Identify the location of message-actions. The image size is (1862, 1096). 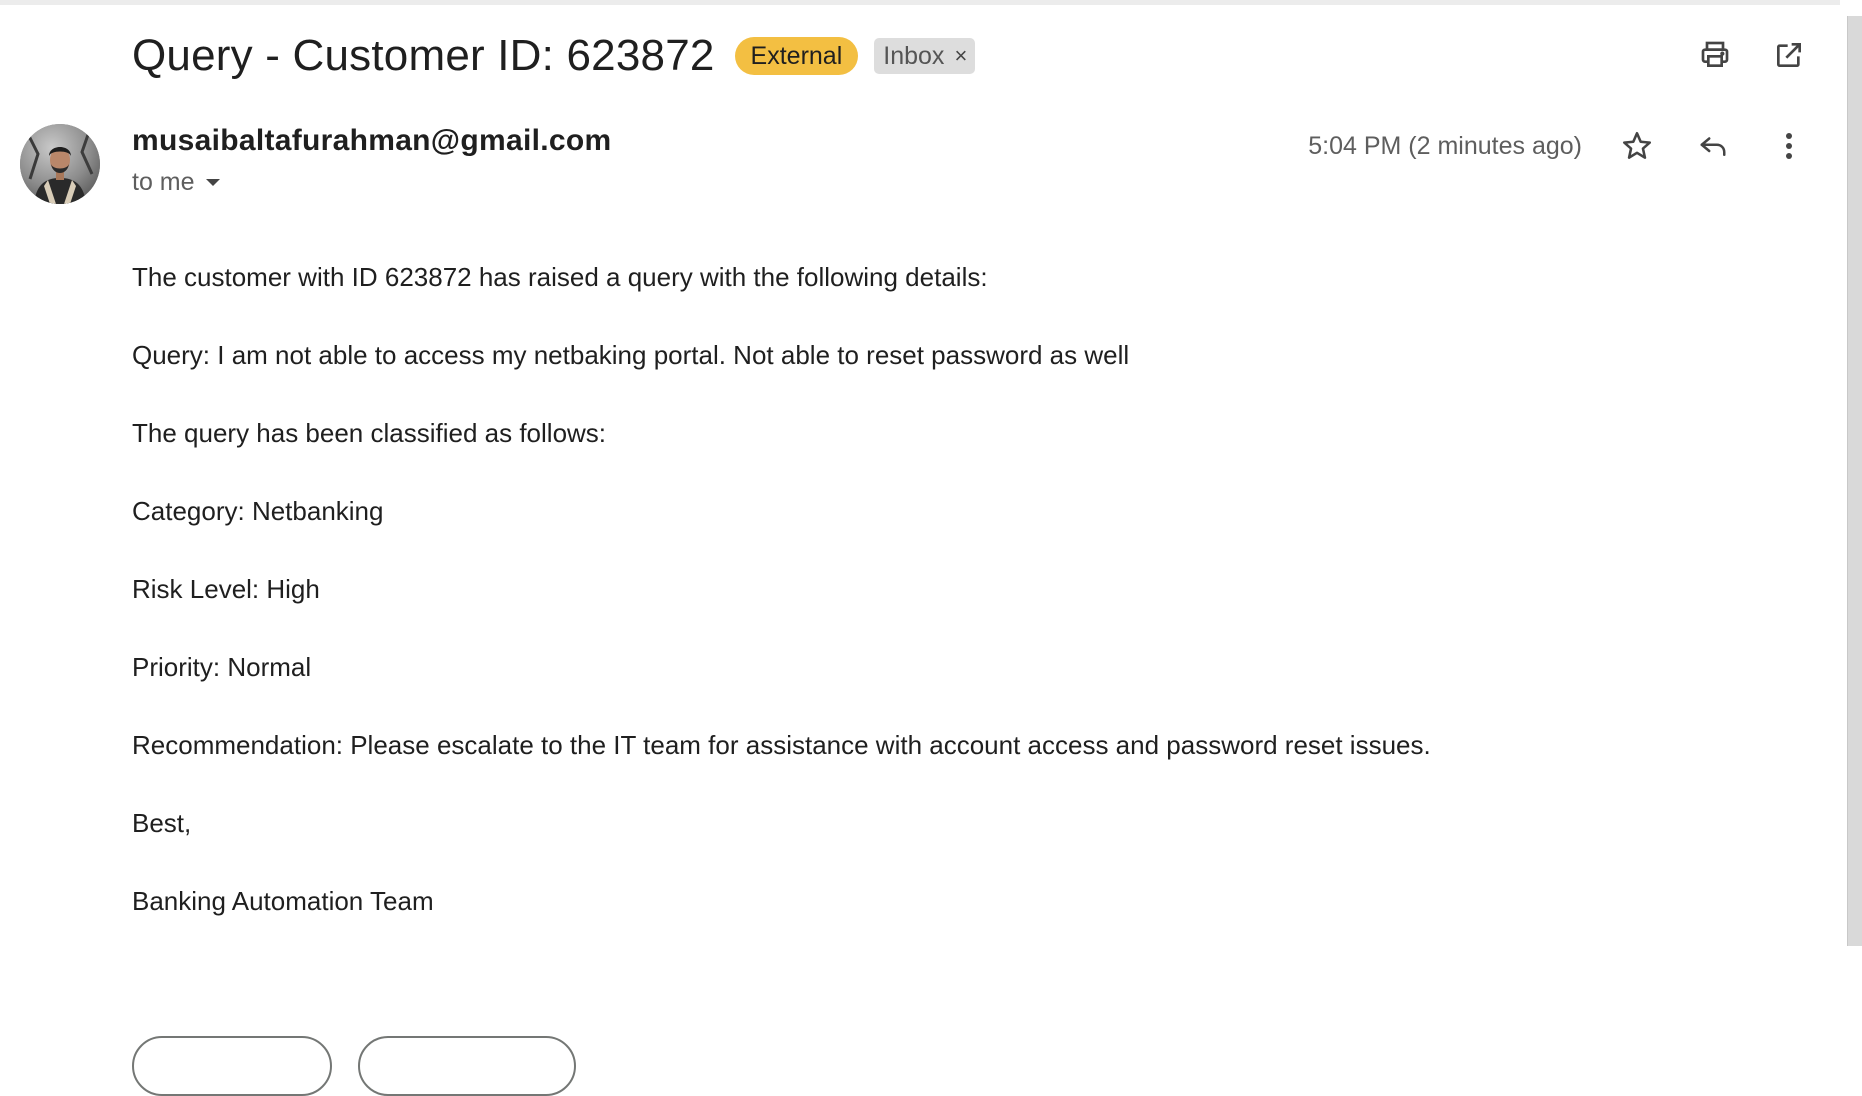
(1713, 146).